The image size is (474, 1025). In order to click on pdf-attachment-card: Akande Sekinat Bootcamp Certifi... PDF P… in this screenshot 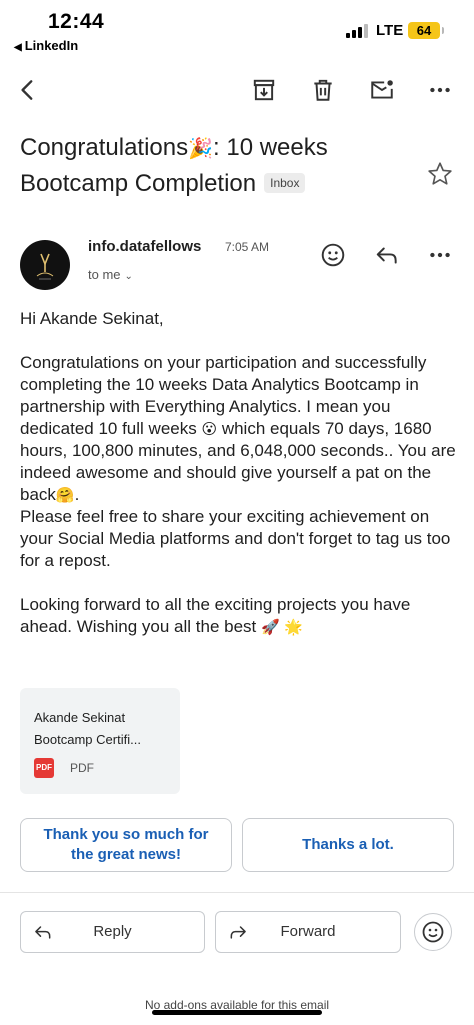, I will do `click(100, 741)`.